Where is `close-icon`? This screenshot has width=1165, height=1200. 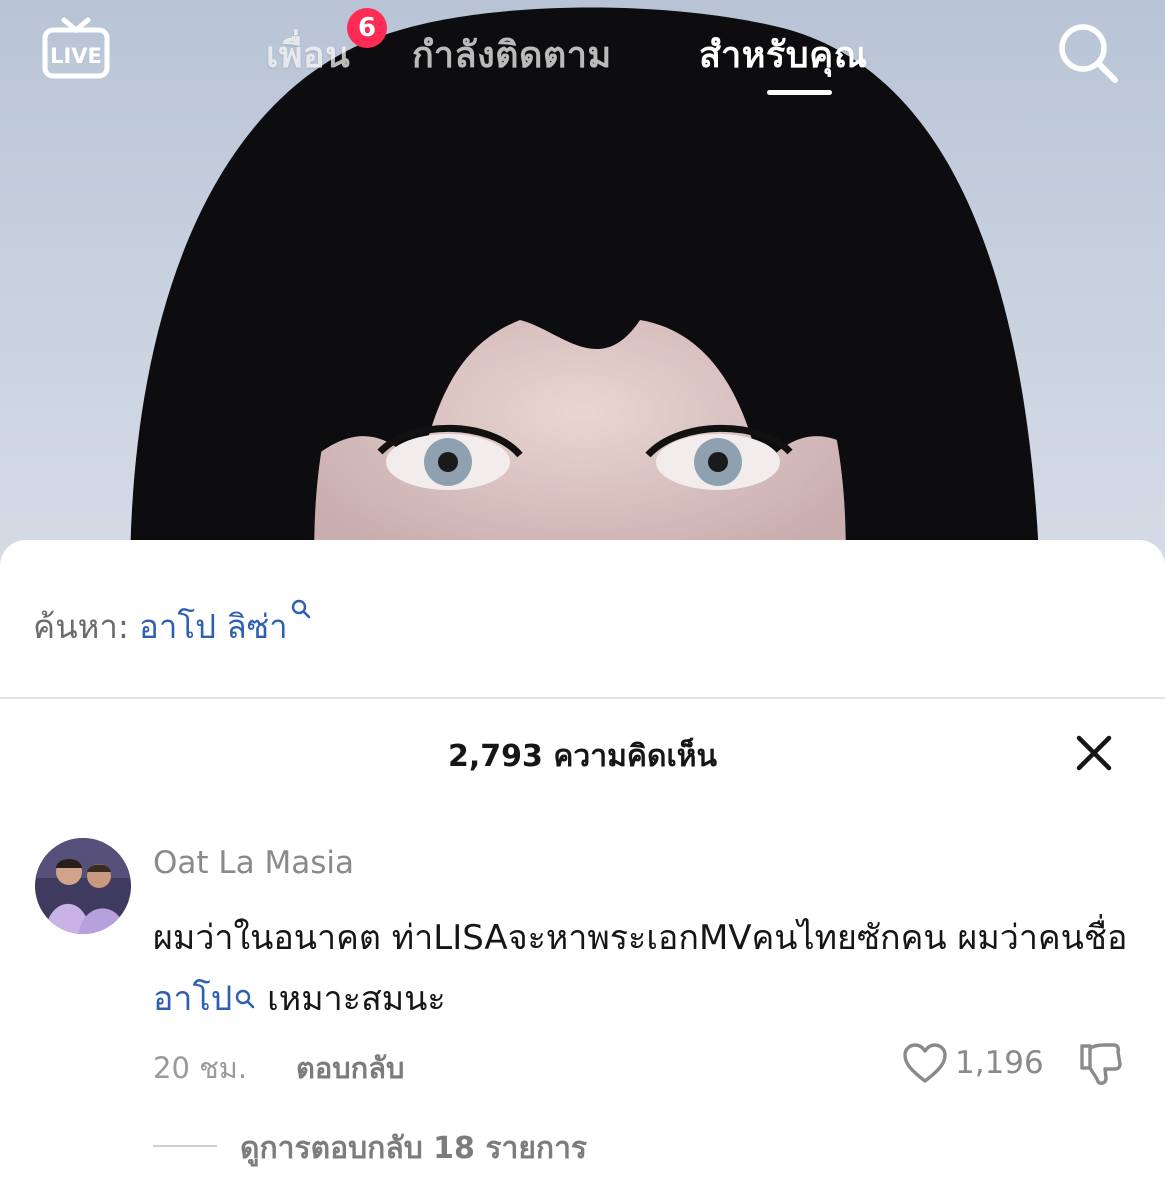
close-icon is located at coordinates (1094, 753).